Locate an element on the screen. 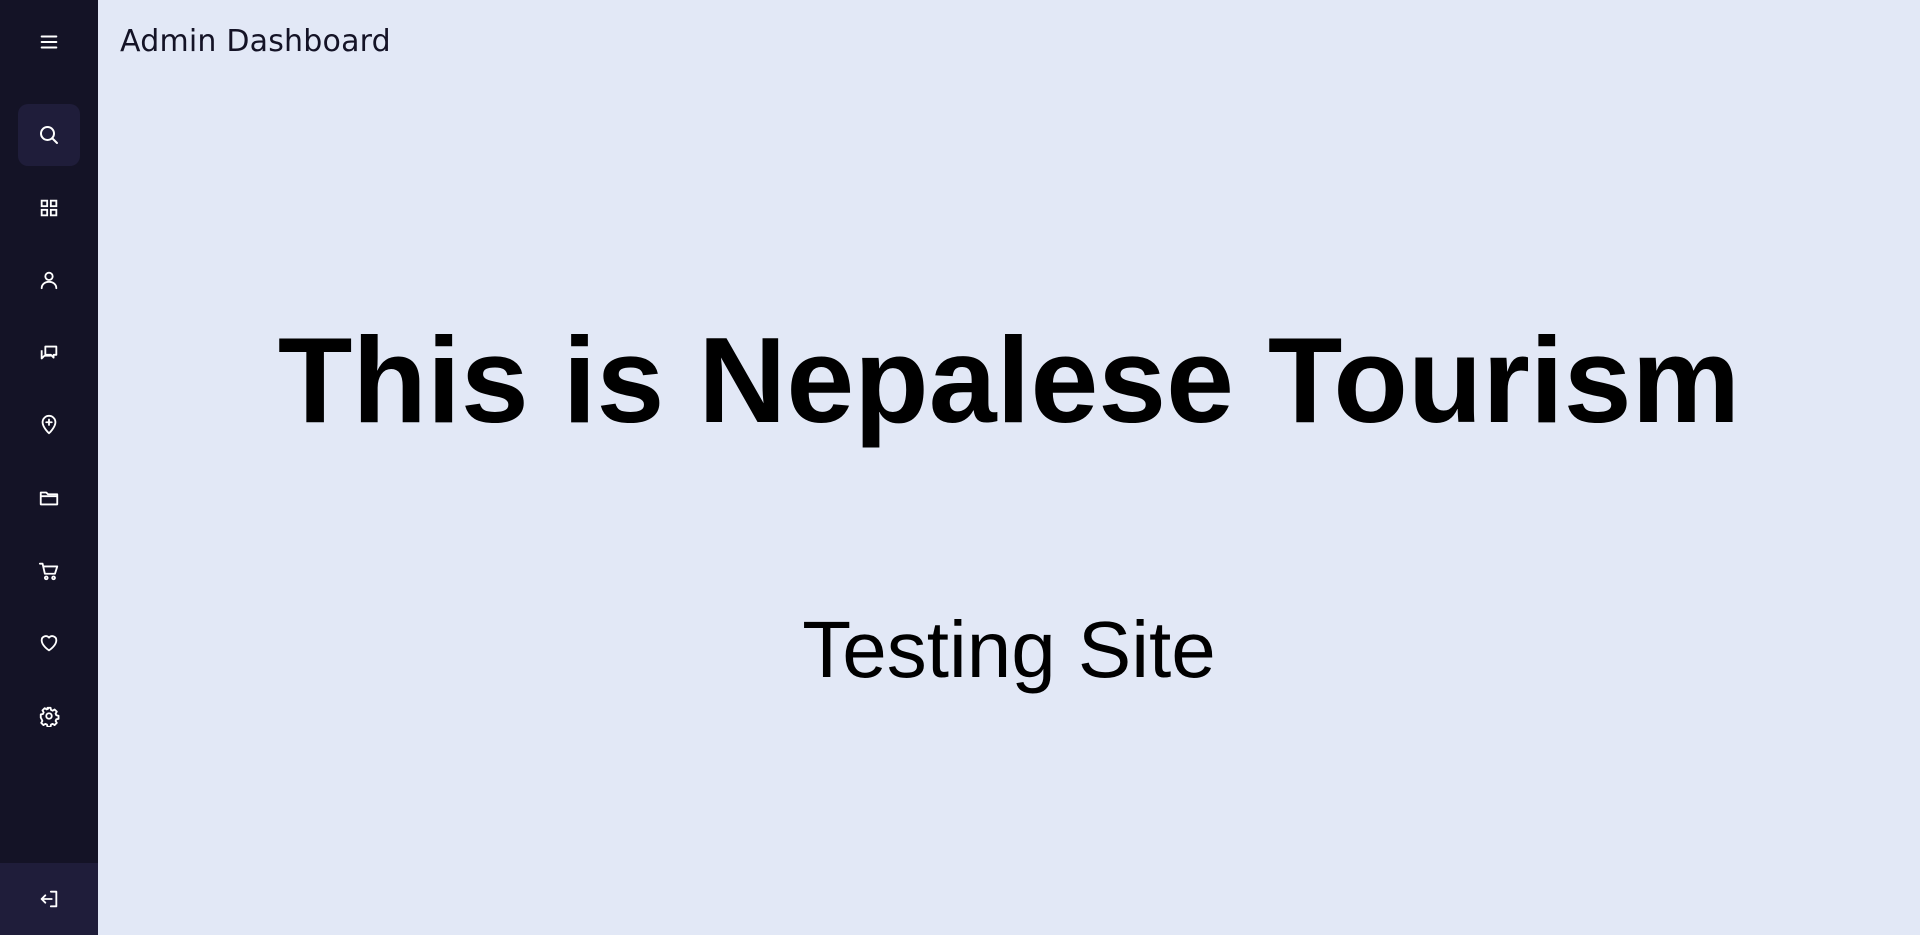  sidebar-item-files is located at coordinates (49, 498).